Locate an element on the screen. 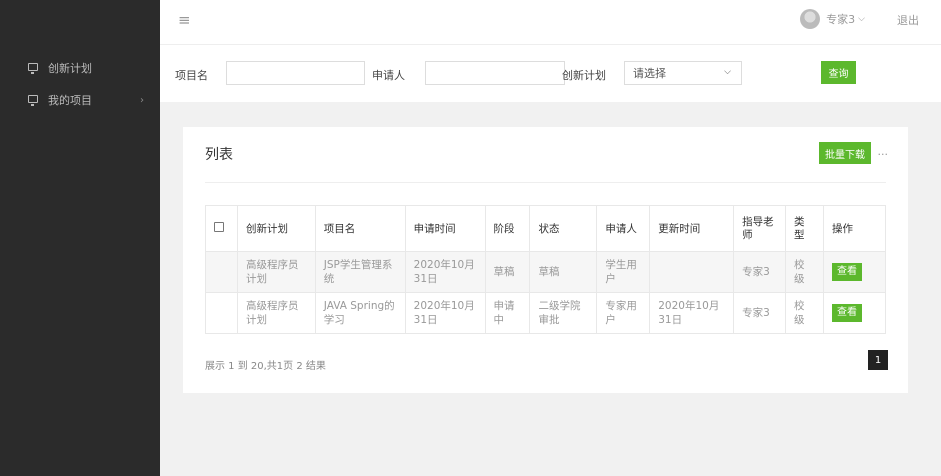 The image size is (941, 476). page-button-current: 1 is located at coordinates (878, 360).